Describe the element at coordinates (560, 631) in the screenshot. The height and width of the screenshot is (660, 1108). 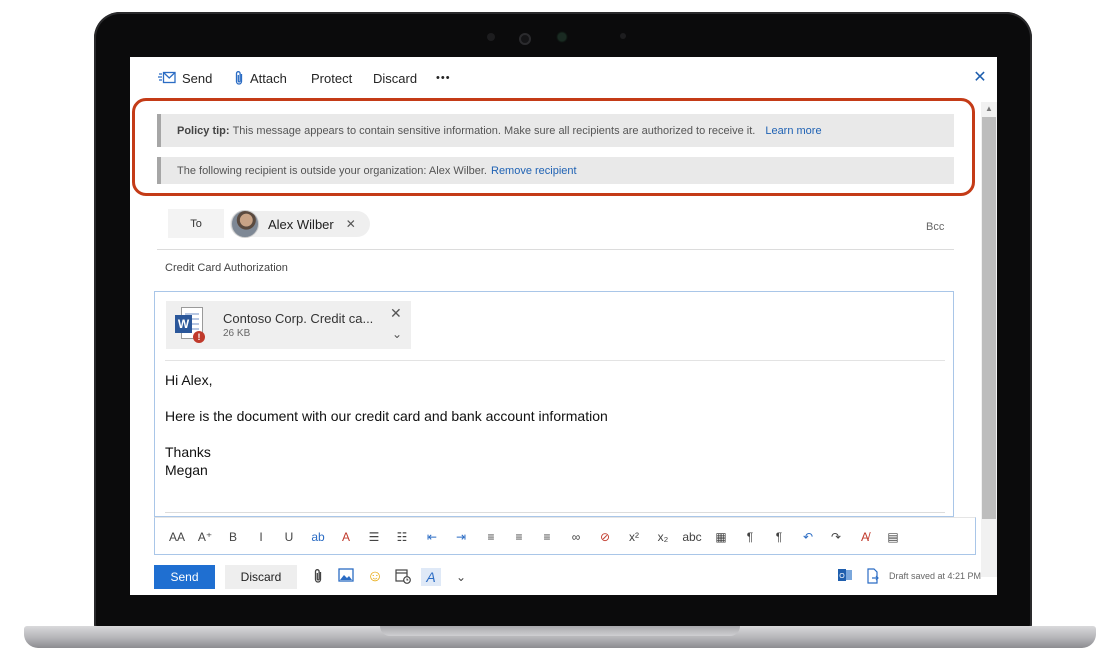
I see `laptop-notch` at that location.